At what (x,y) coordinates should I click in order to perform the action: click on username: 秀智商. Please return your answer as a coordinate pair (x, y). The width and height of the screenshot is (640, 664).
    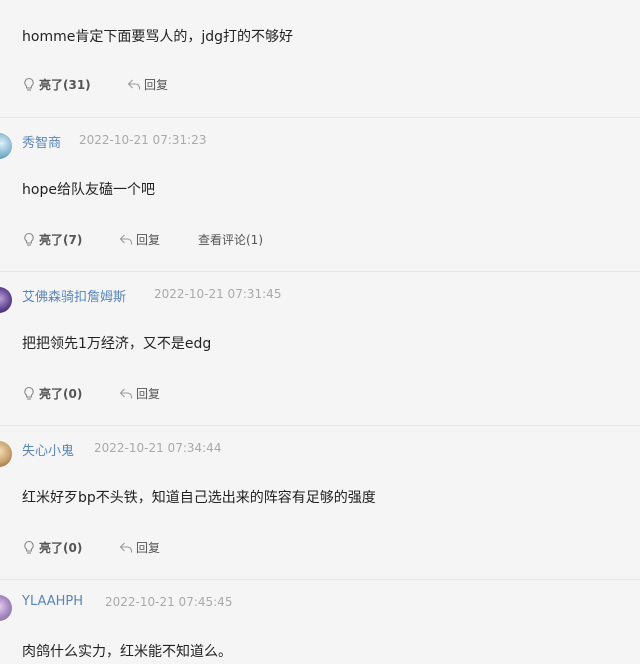
    Looking at the image, I should click on (41, 141).